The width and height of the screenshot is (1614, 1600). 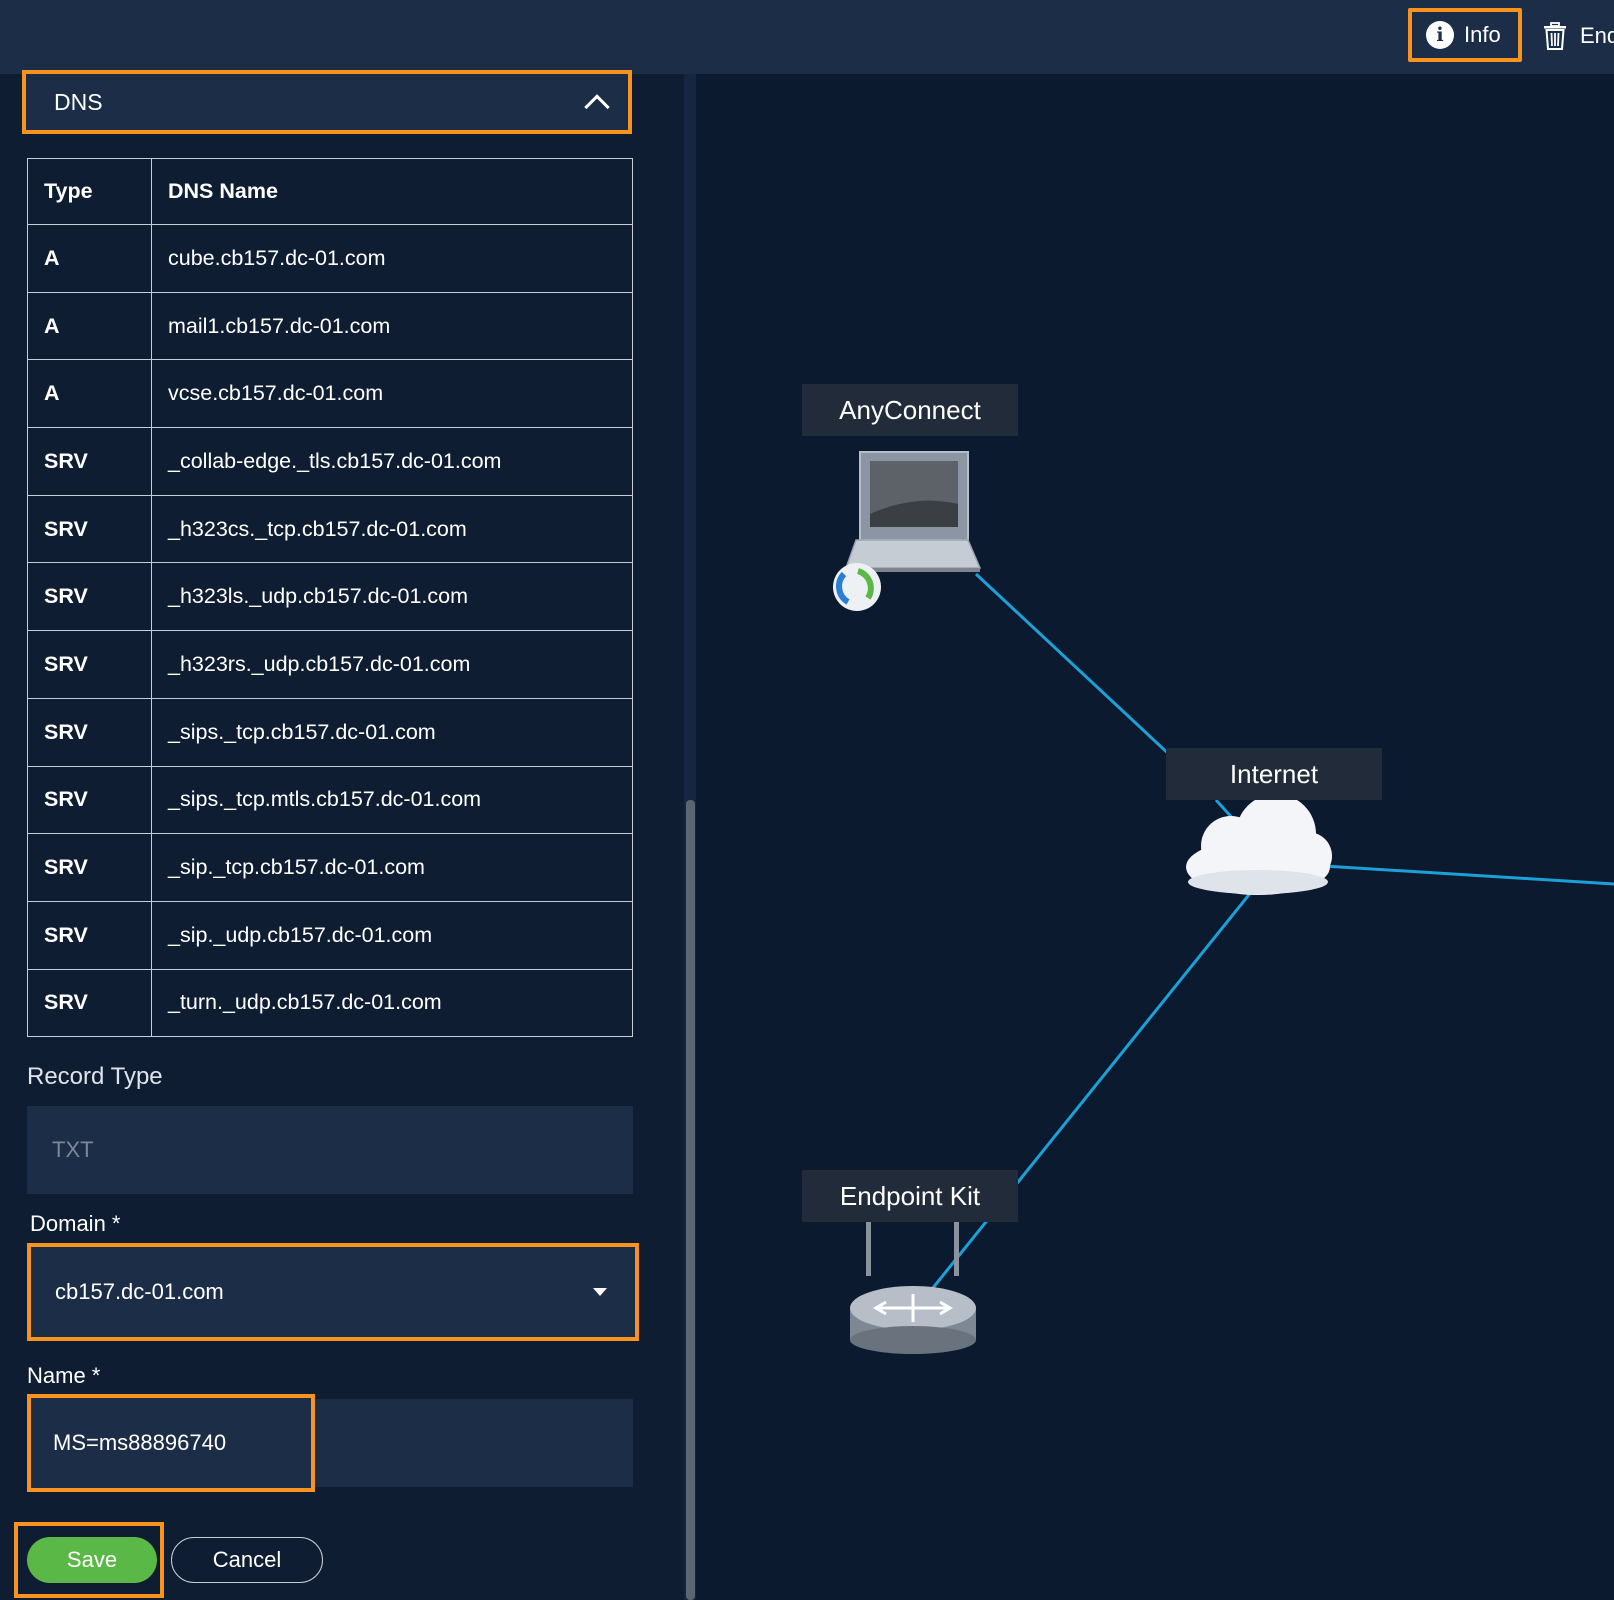 What do you see at coordinates (1482, 34) in the screenshot?
I see `info-button-label: Info` at bounding box center [1482, 34].